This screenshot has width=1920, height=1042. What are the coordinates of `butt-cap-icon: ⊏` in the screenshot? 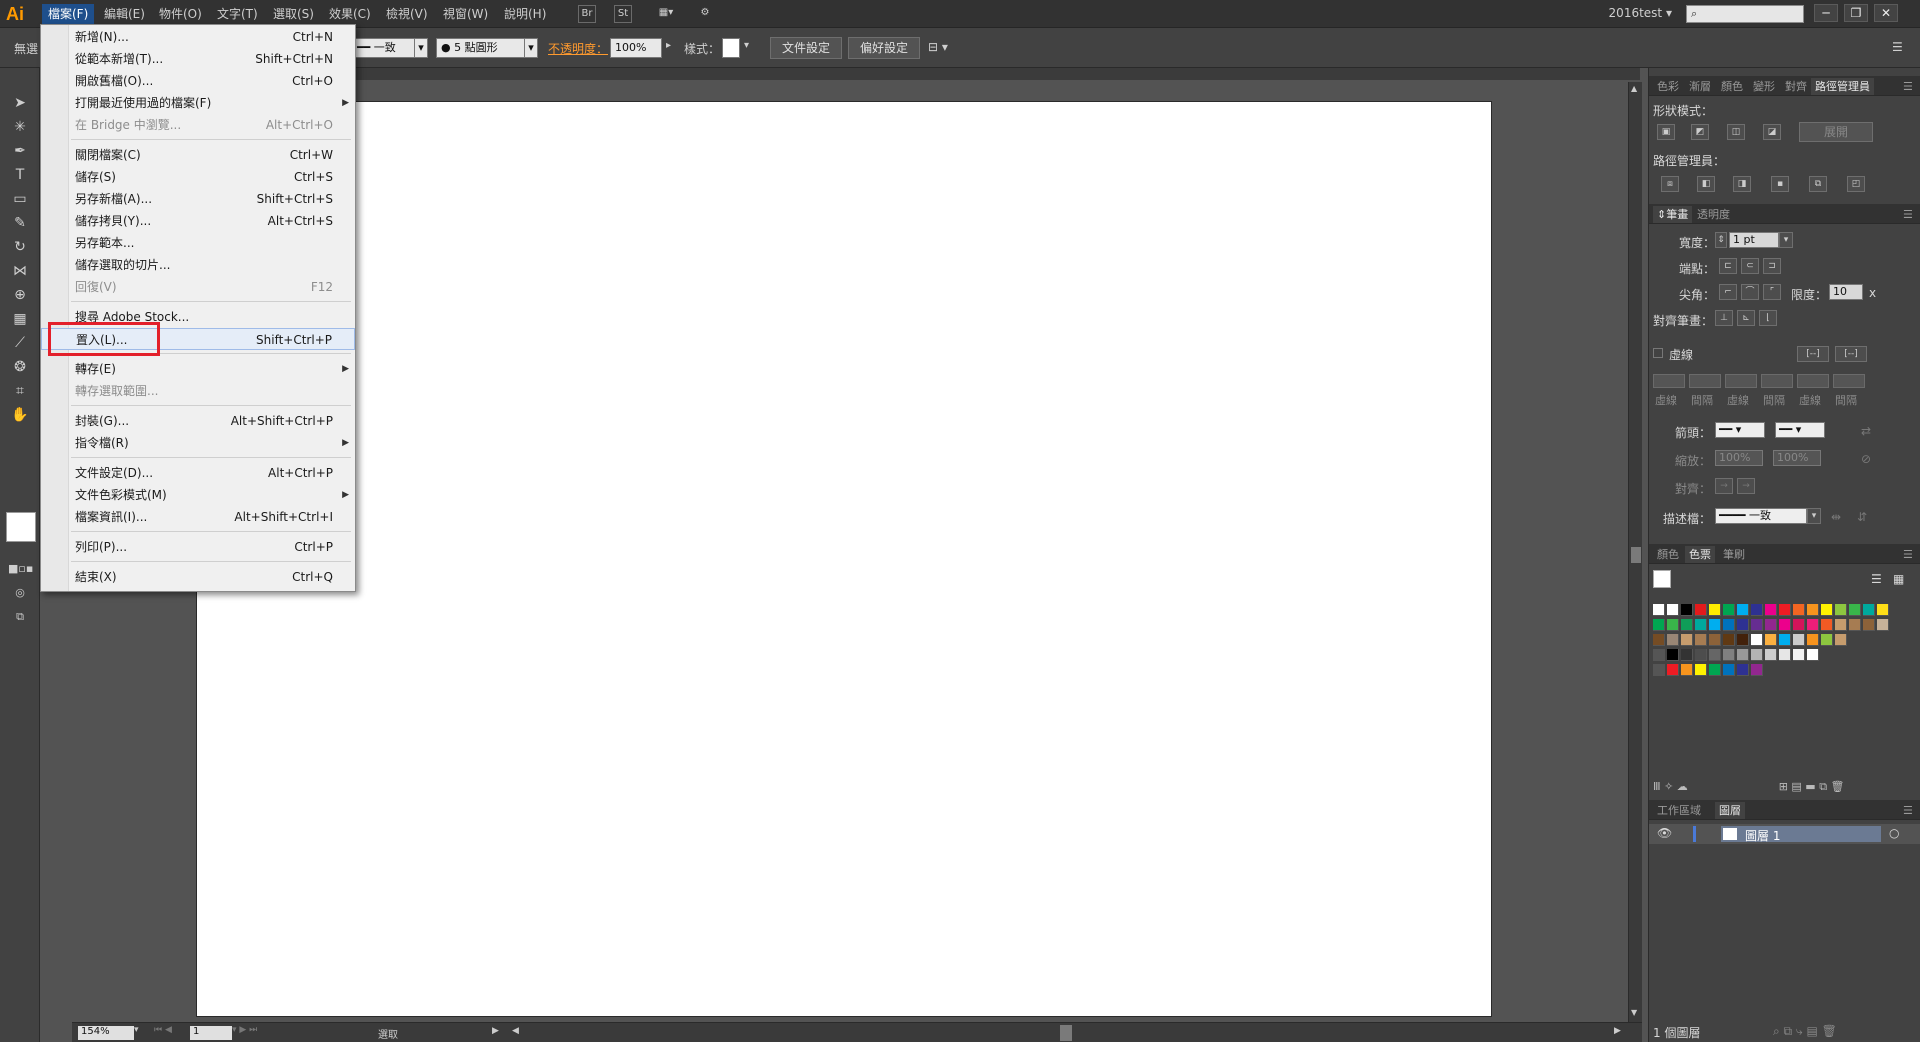 It's located at (1728, 266).